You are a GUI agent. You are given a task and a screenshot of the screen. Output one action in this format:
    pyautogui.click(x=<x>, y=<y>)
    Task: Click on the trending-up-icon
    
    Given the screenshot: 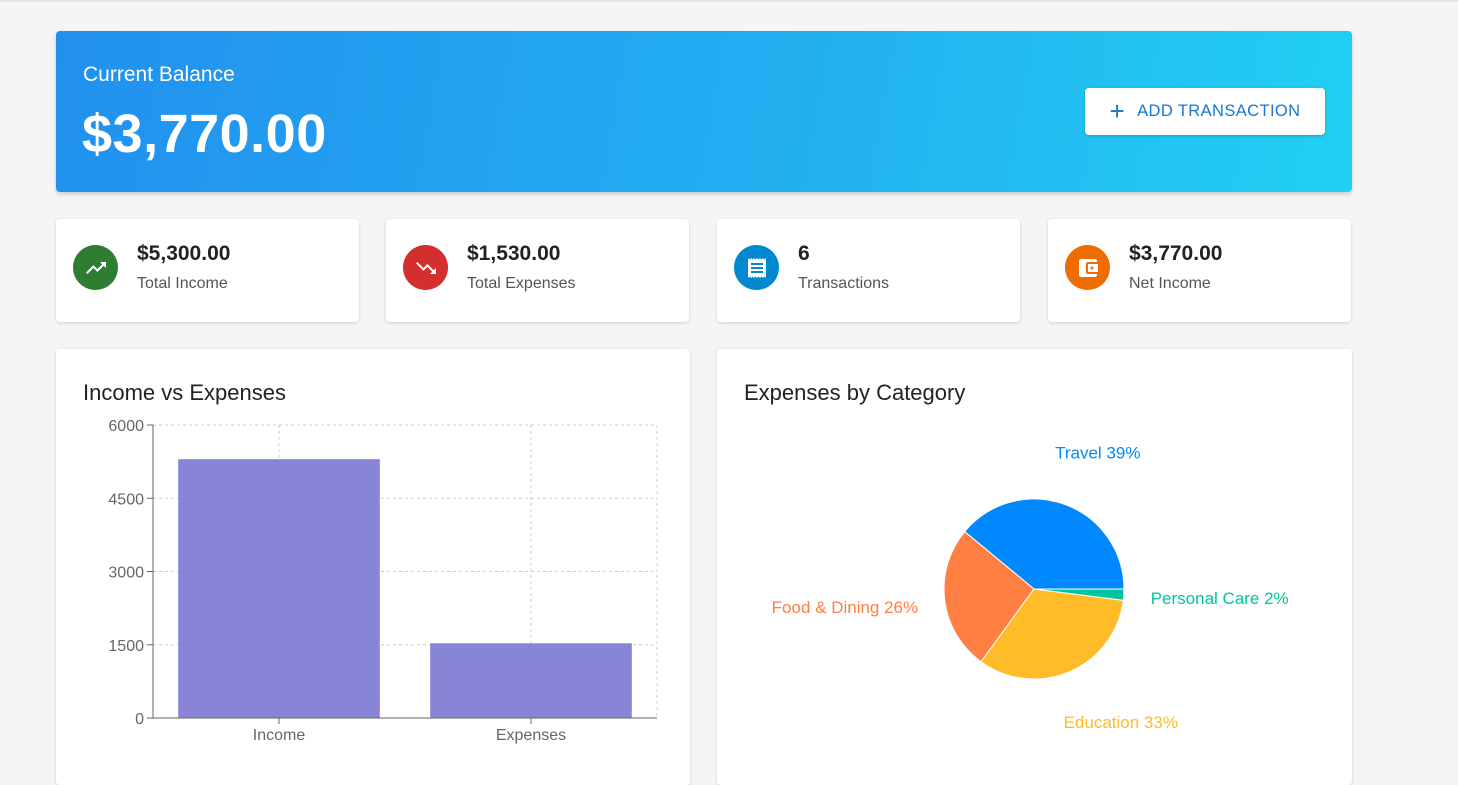 What is the action you would take?
    pyautogui.click(x=95, y=267)
    